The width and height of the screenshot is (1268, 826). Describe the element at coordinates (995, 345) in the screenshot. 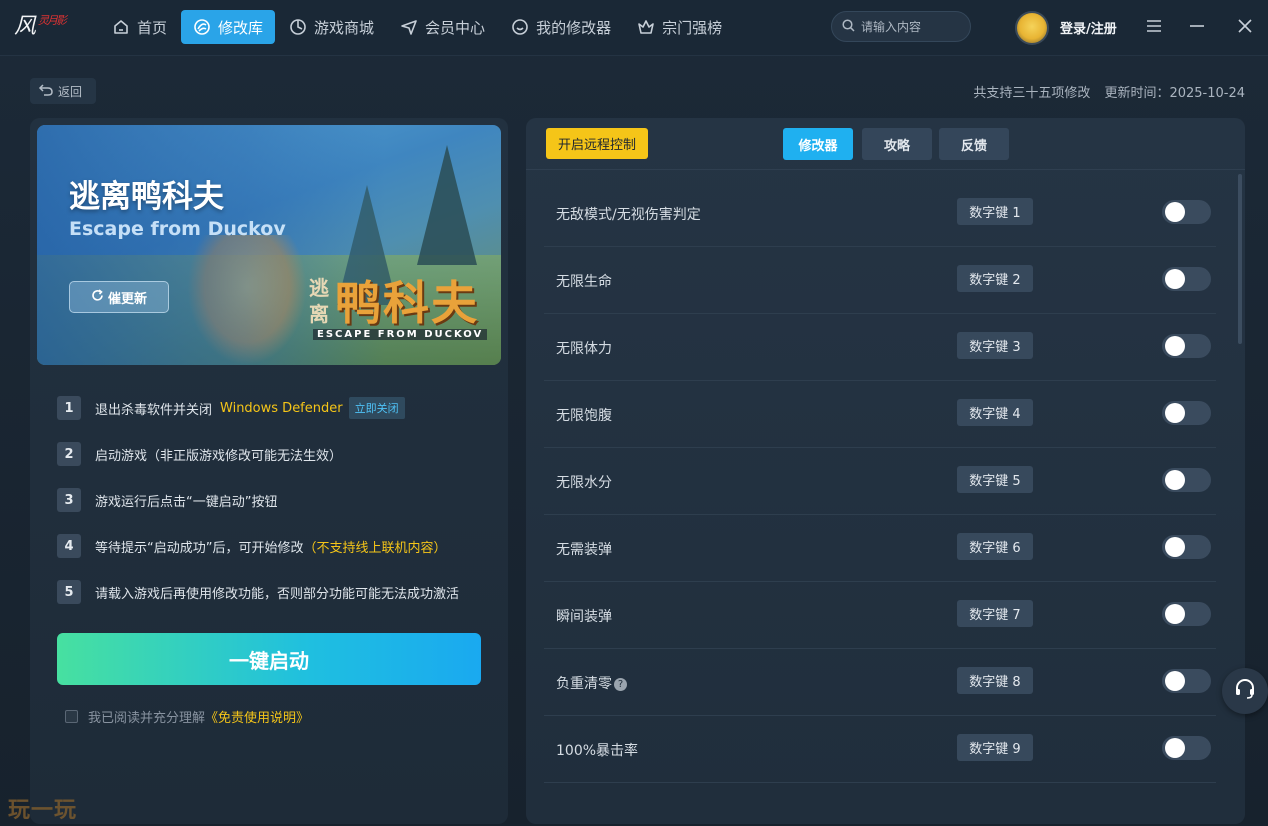

I see `hotkey-badge: 数字键 3` at that location.